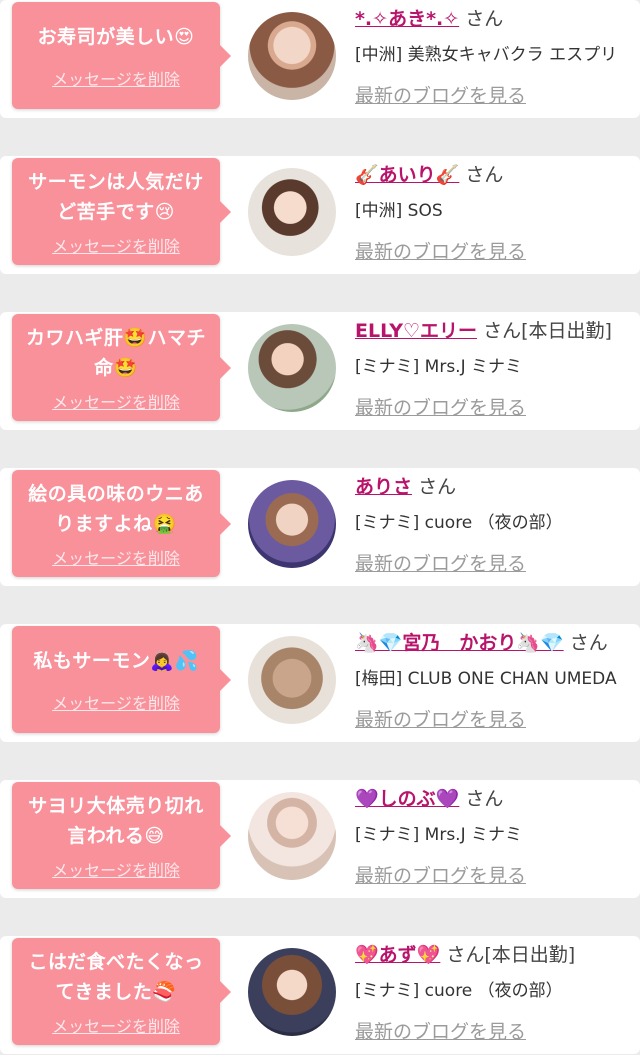 Image resolution: width=640 pixels, height=1055 pixels. What do you see at coordinates (116, 961) in the screenshot?
I see `message-text: こはだ食べたくなっ` at bounding box center [116, 961].